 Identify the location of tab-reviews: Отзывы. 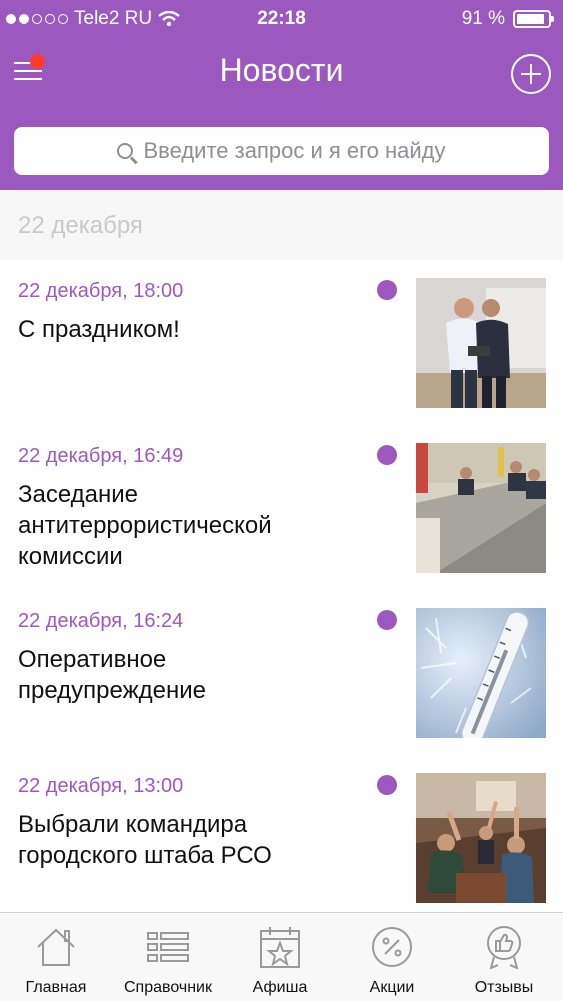
(504, 957).